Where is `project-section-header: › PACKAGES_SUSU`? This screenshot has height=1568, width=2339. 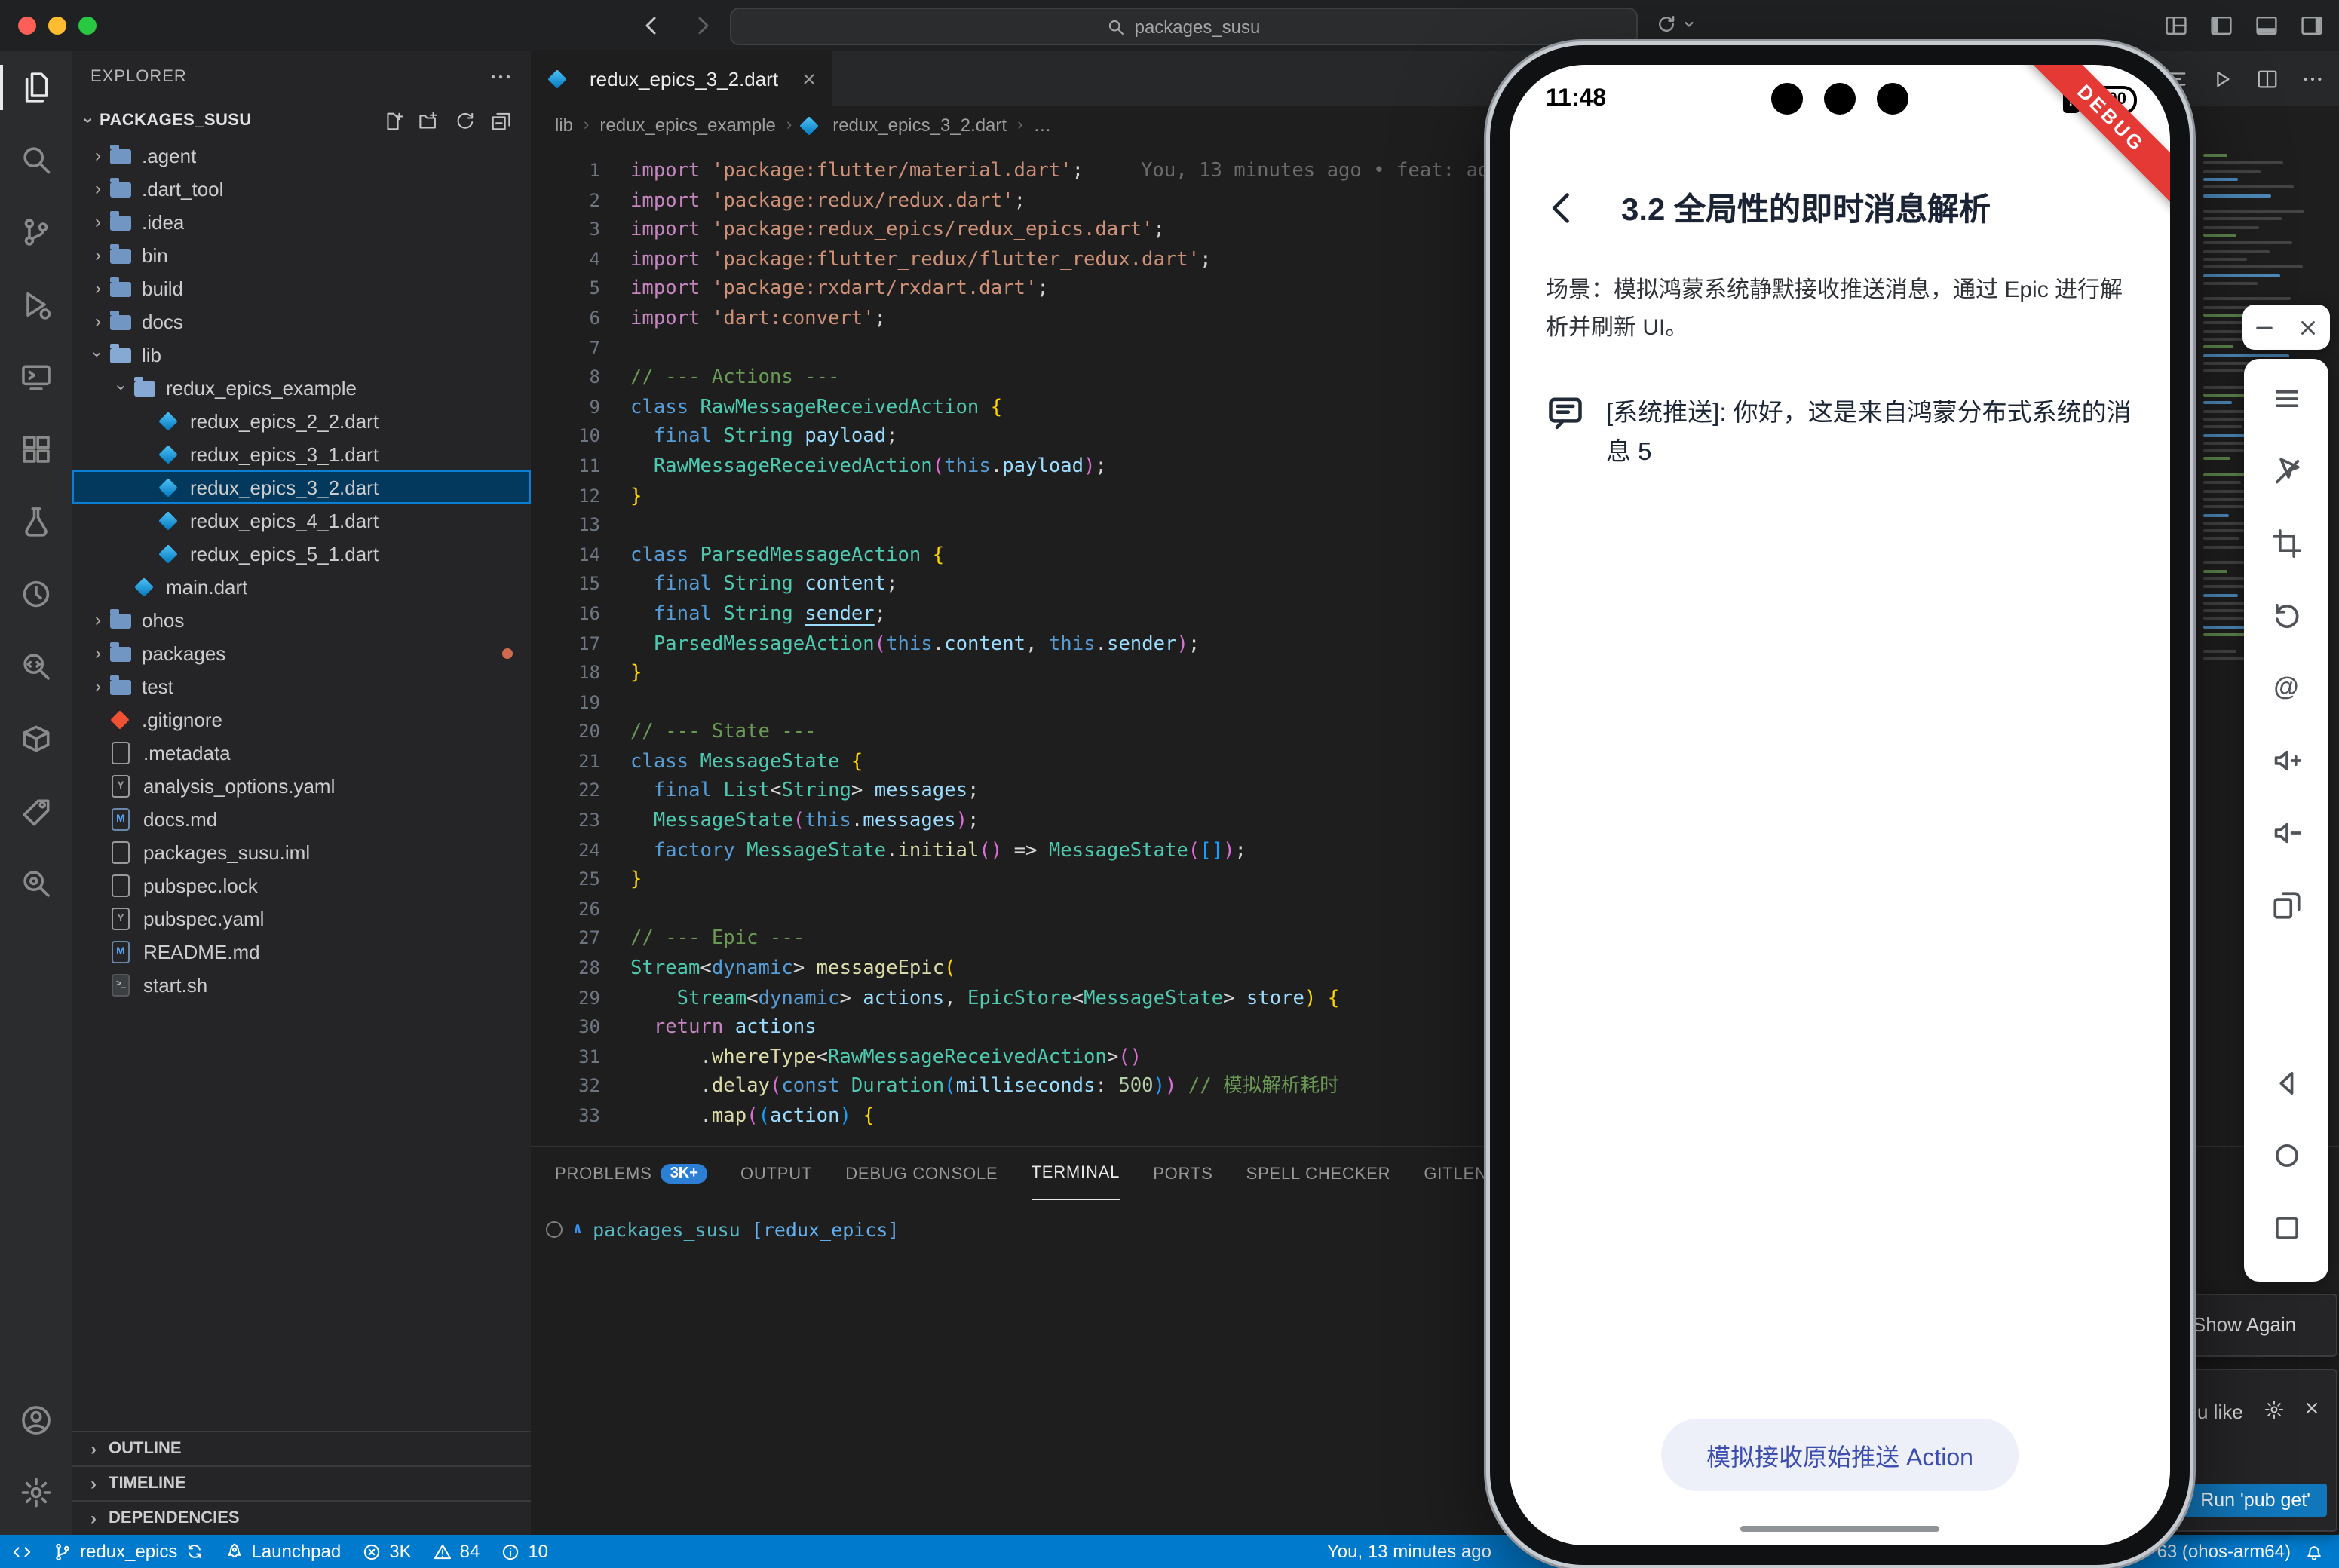
project-section-header: › PACKAGES_SUSU is located at coordinates (301, 121).